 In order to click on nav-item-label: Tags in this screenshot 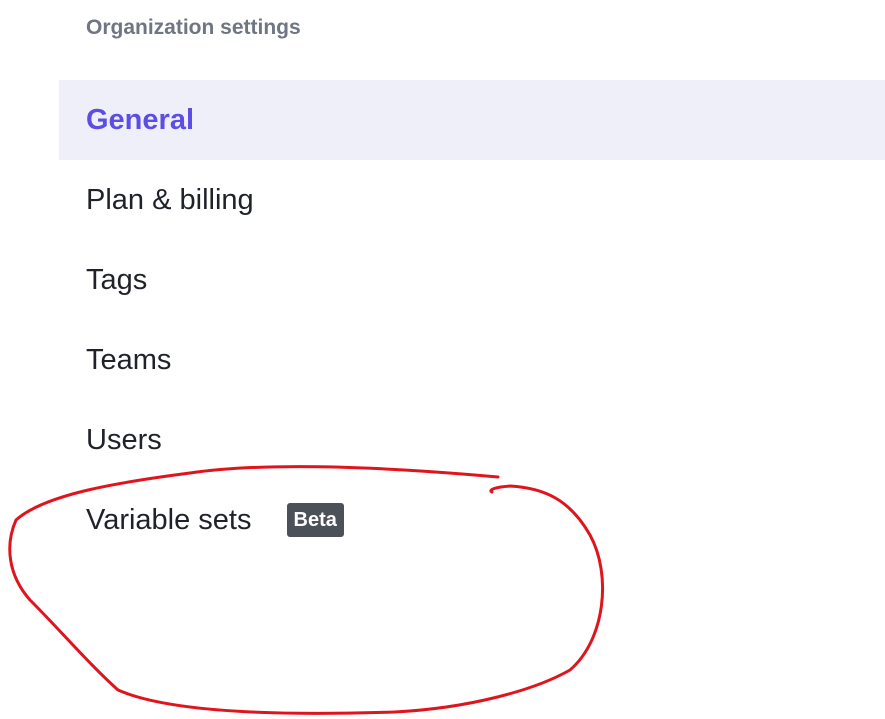, I will do `click(117, 279)`.